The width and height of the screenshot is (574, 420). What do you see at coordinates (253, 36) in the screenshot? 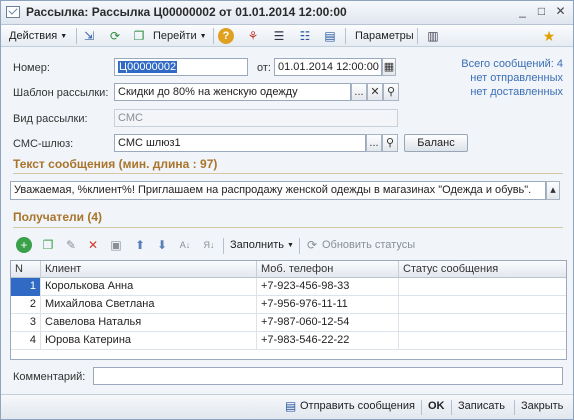
I see `structure-icon: ⚘` at bounding box center [253, 36].